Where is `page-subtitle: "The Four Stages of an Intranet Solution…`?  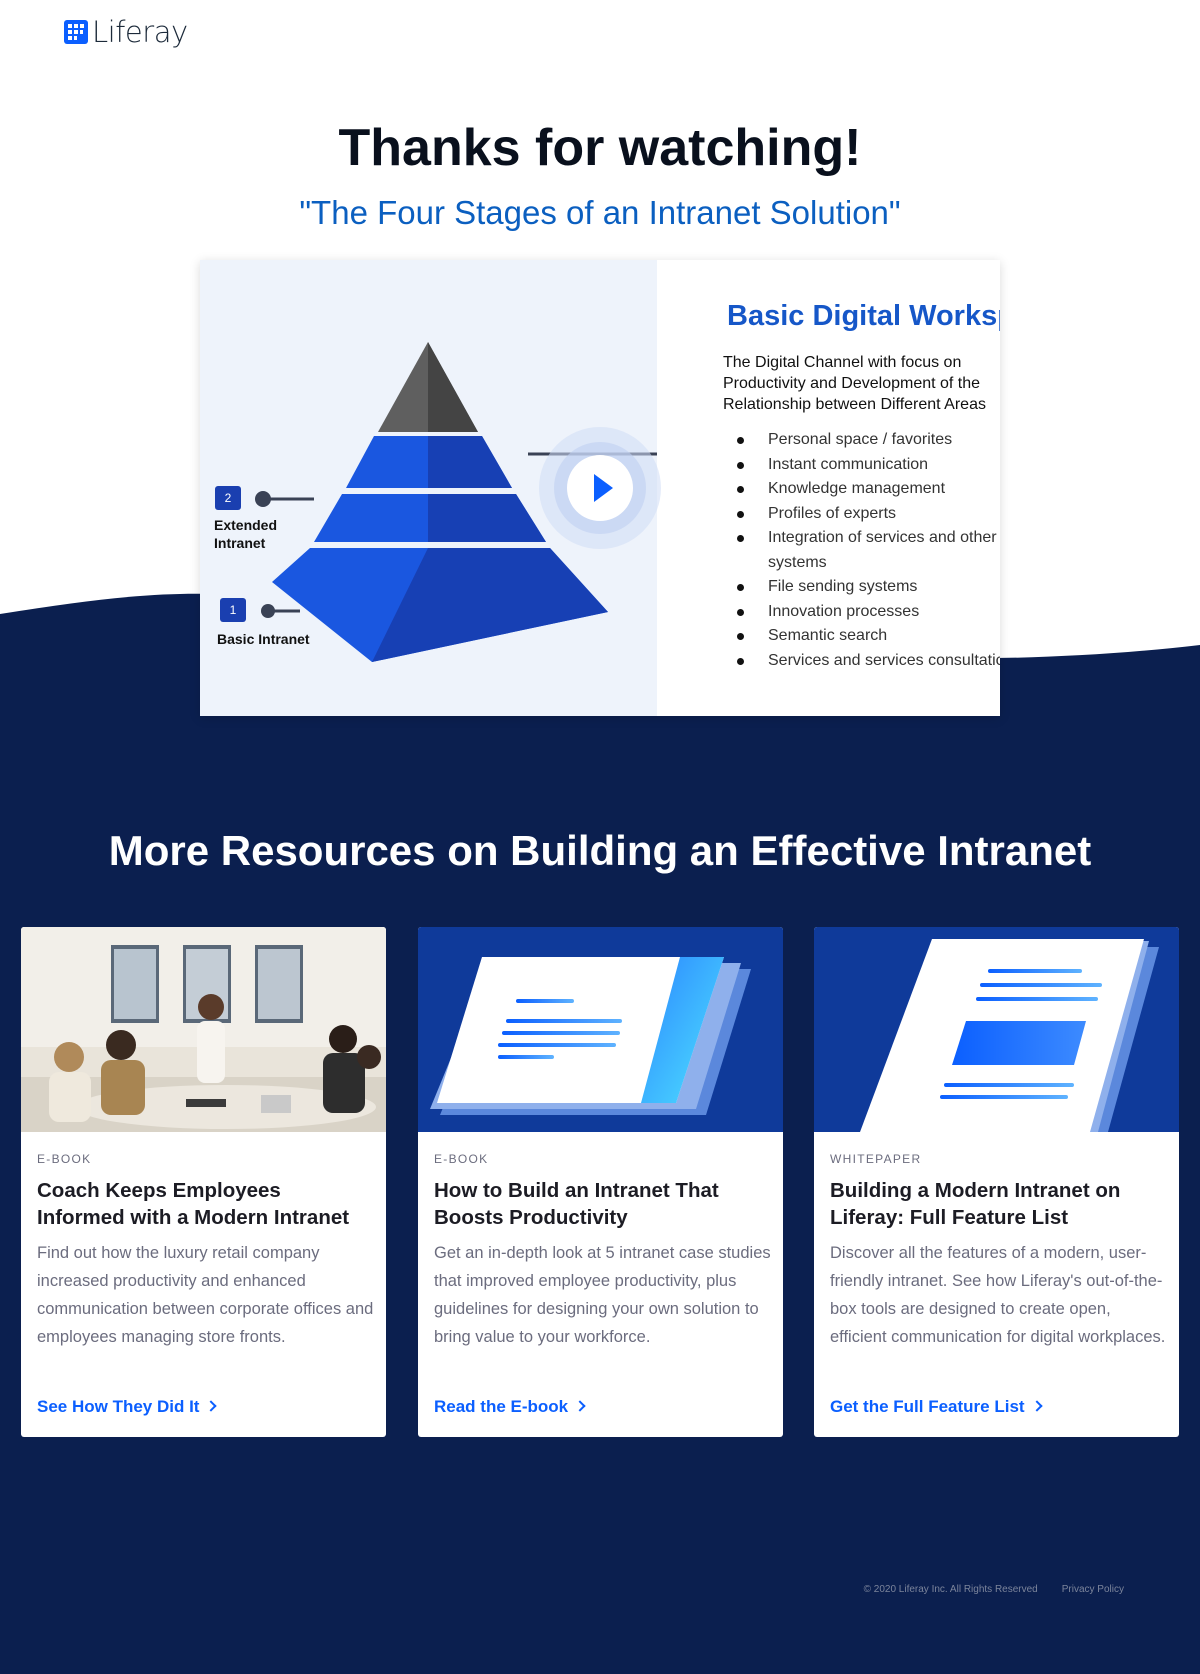 page-subtitle: "The Four Stages of an Intranet Solution… is located at coordinates (600, 212).